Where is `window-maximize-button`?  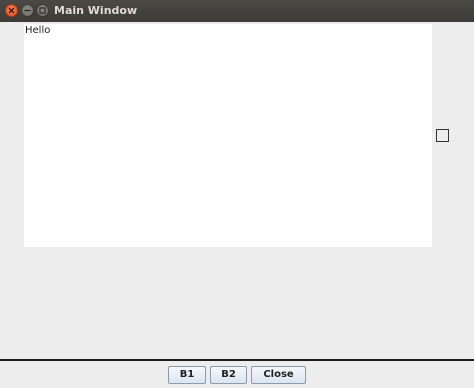 window-maximize-button is located at coordinates (42, 10).